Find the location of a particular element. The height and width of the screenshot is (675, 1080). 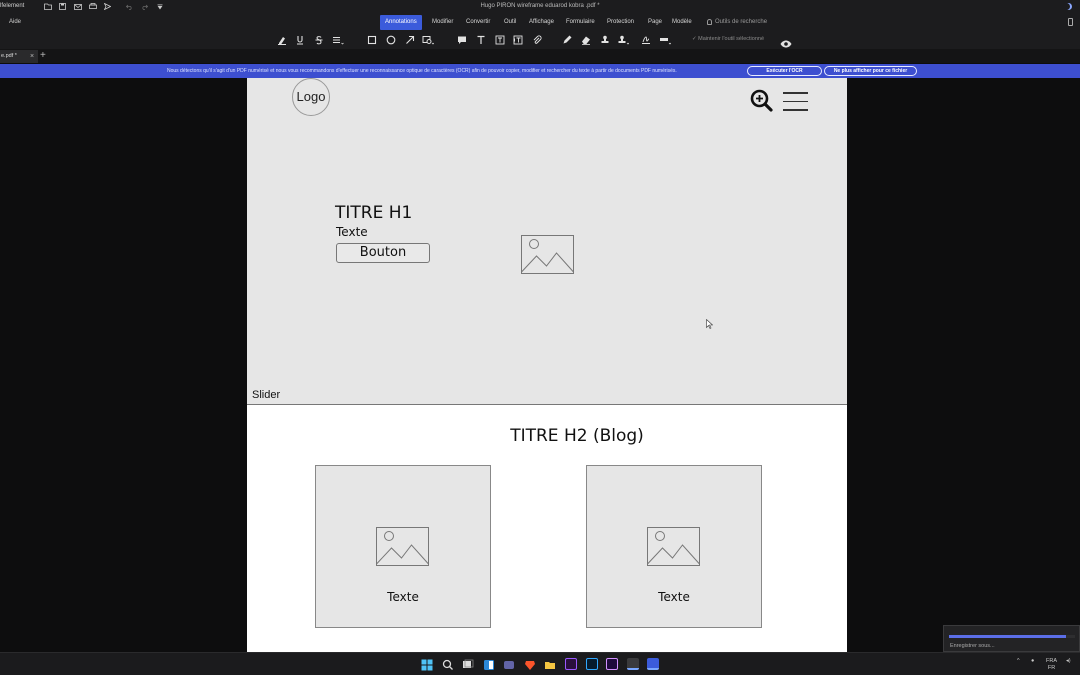

wireframe-logo: Logo is located at coordinates (311, 97).